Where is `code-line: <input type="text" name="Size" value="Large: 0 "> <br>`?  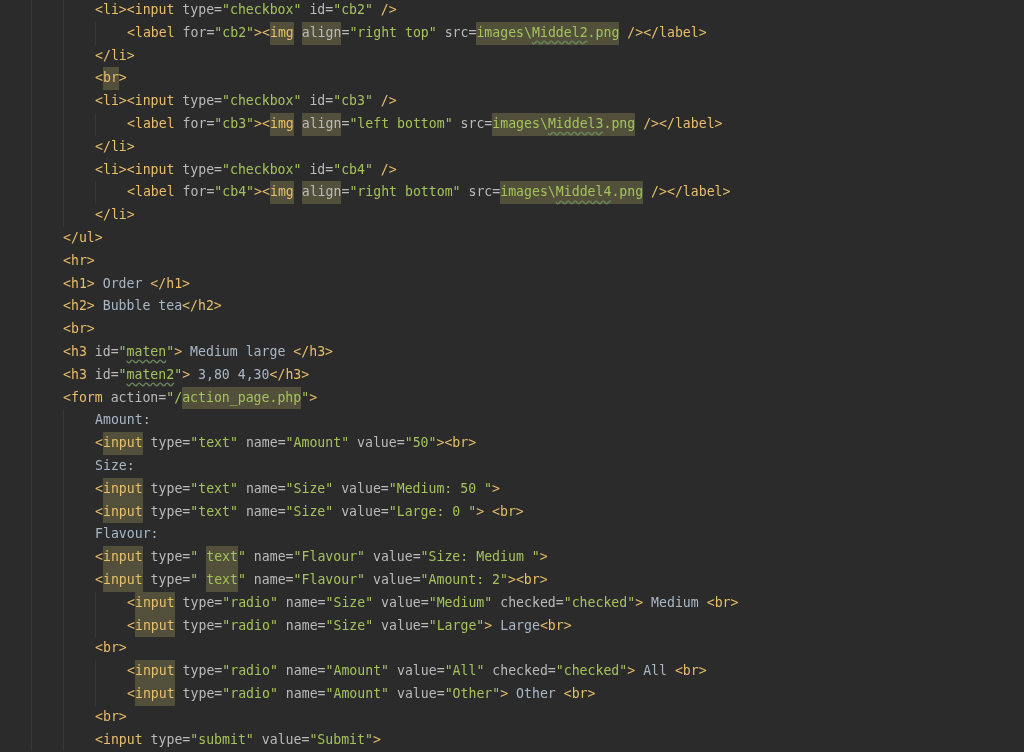
code-line: <input type="text" name="Size" value="Large: 0 "> <br> is located at coordinates (309, 512).